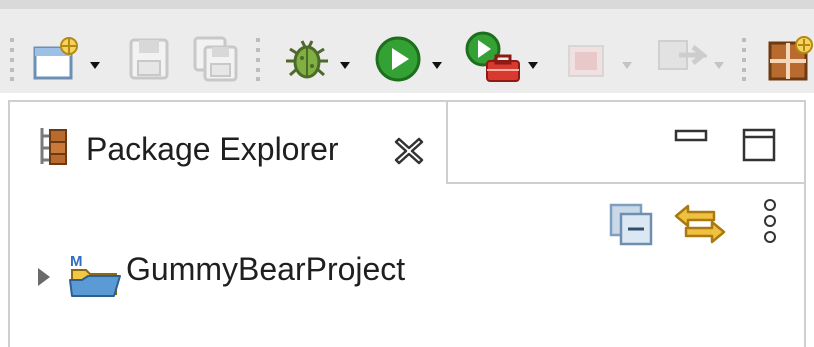 Image resolution: width=814 pixels, height=347 pixels. What do you see at coordinates (57, 59) in the screenshot?
I see `new-wizard-icon` at bounding box center [57, 59].